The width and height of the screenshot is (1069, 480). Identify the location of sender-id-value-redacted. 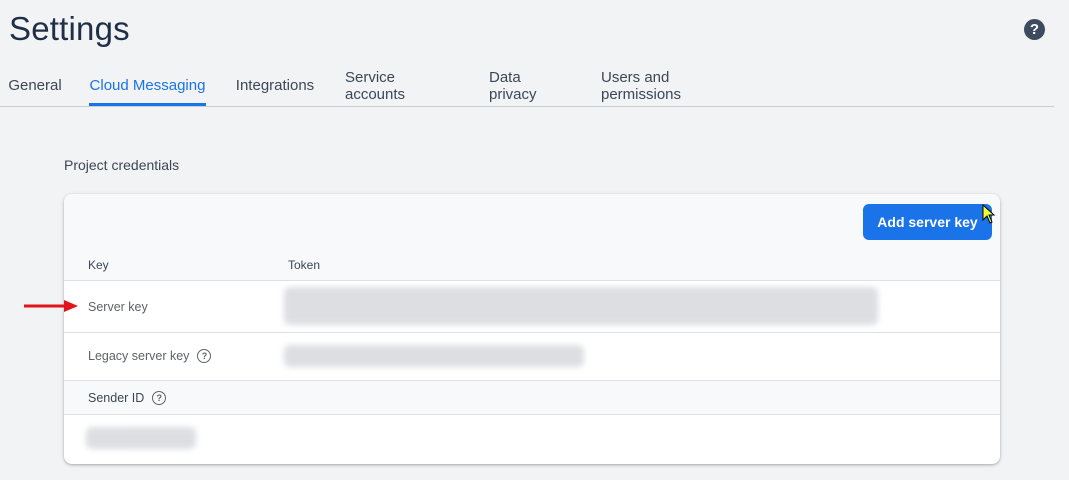
(141, 438).